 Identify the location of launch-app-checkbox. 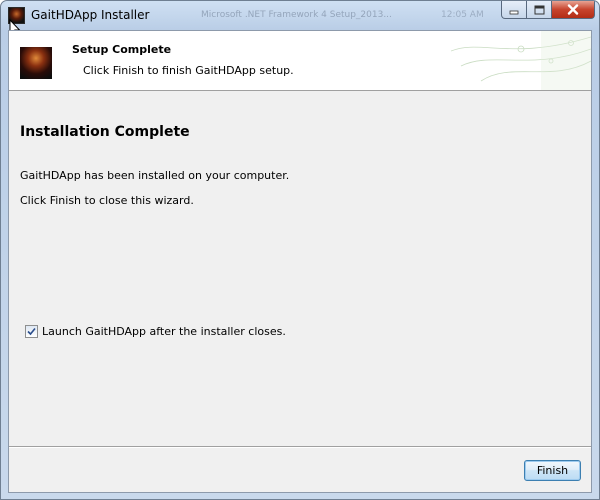
(31, 331).